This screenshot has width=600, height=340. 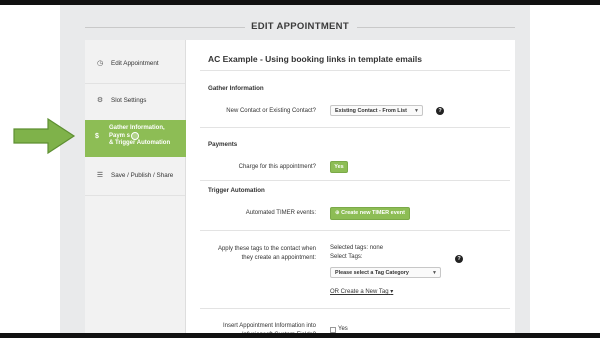 I want to click on section-payments: Payments, so click(x=223, y=144).